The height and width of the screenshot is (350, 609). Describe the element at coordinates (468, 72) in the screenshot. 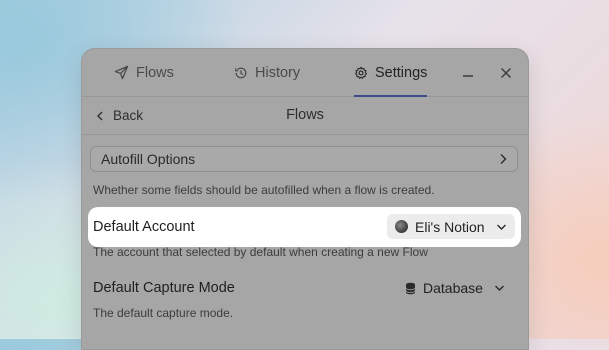

I see `minimize-button` at that location.